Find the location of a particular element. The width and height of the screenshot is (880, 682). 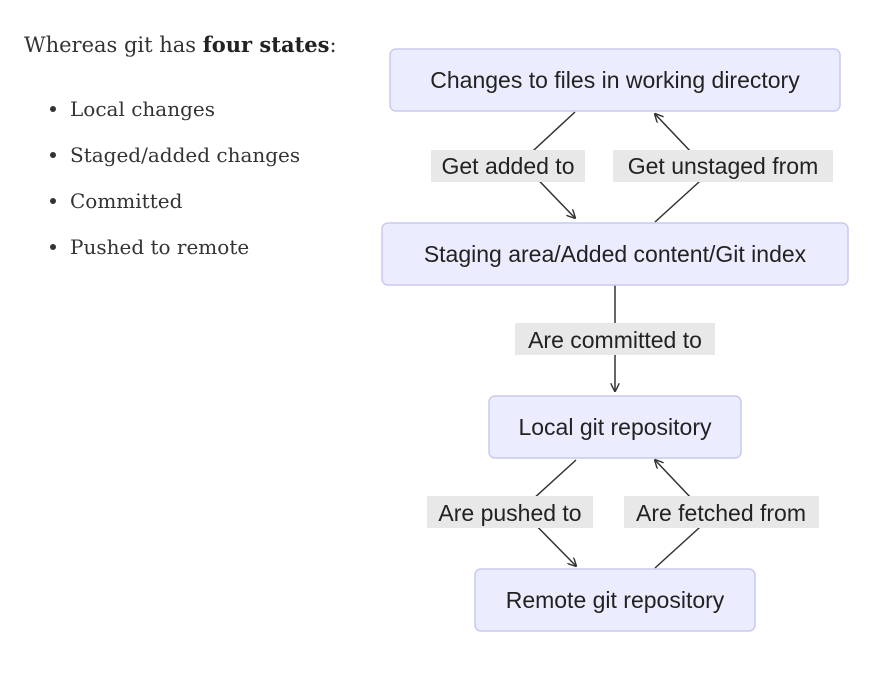

edge-are-pushed-to: Are pushed to is located at coordinates (510, 512).